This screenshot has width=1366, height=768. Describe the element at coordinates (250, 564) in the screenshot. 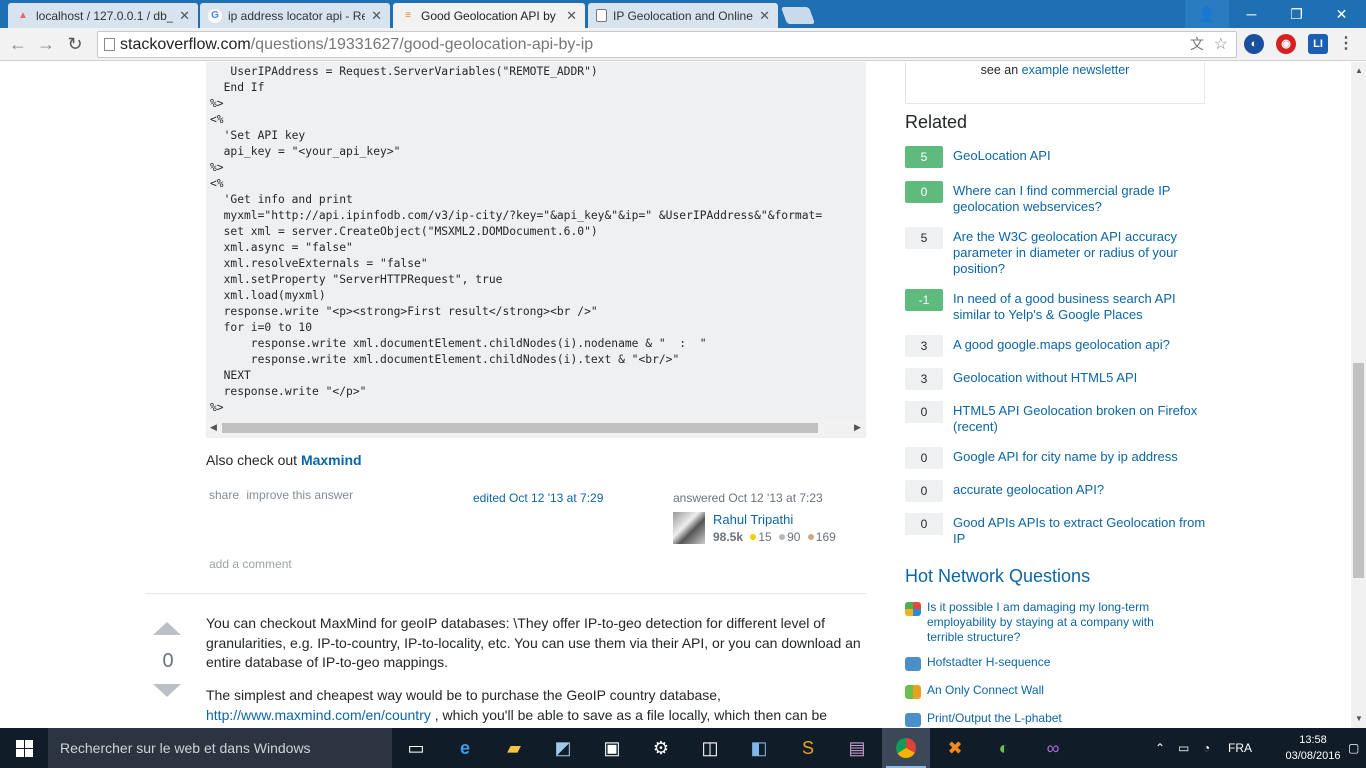

I see `add-comment-link: add a comment` at that location.